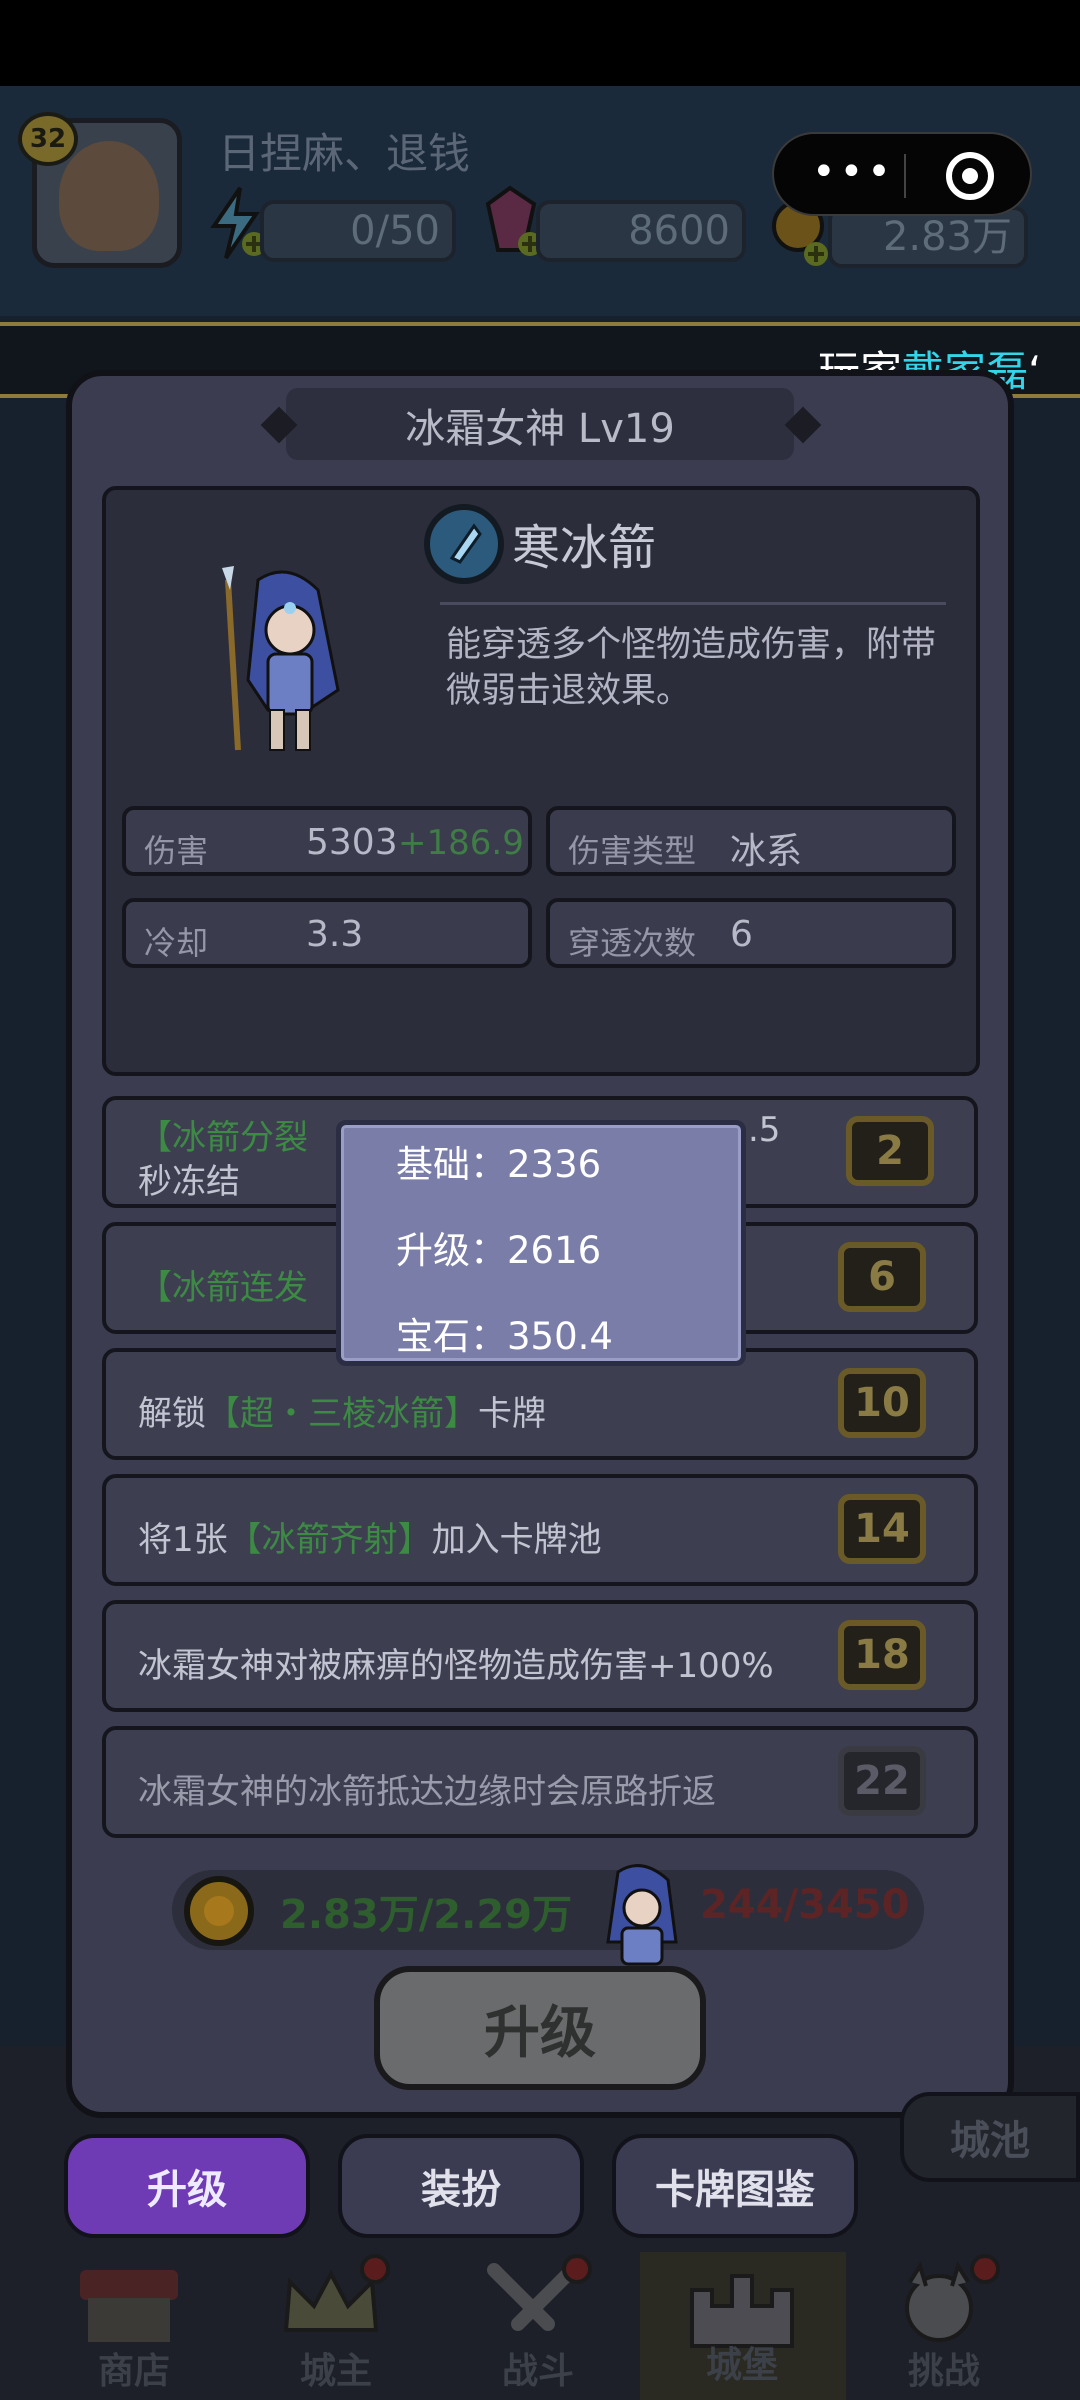 This screenshot has width=1080, height=2400. What do you see at coordinates (344, 153) in the screenshot?
I see `player-name: 日捏麻、退钱` at bounding box center [344, 153].